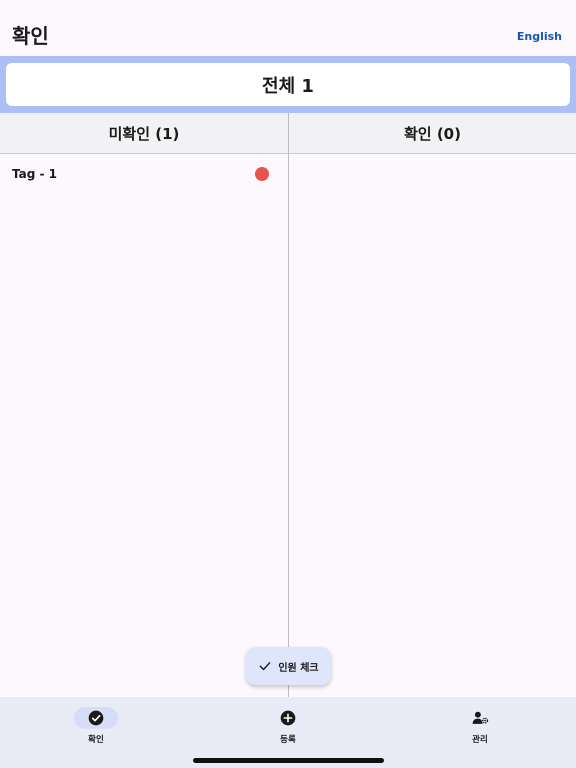 This screenshot has height=768, width=576. Describe the element at coordinates (288, 740) in the screenshot. I see `nav-label-register: 등록` at that location.